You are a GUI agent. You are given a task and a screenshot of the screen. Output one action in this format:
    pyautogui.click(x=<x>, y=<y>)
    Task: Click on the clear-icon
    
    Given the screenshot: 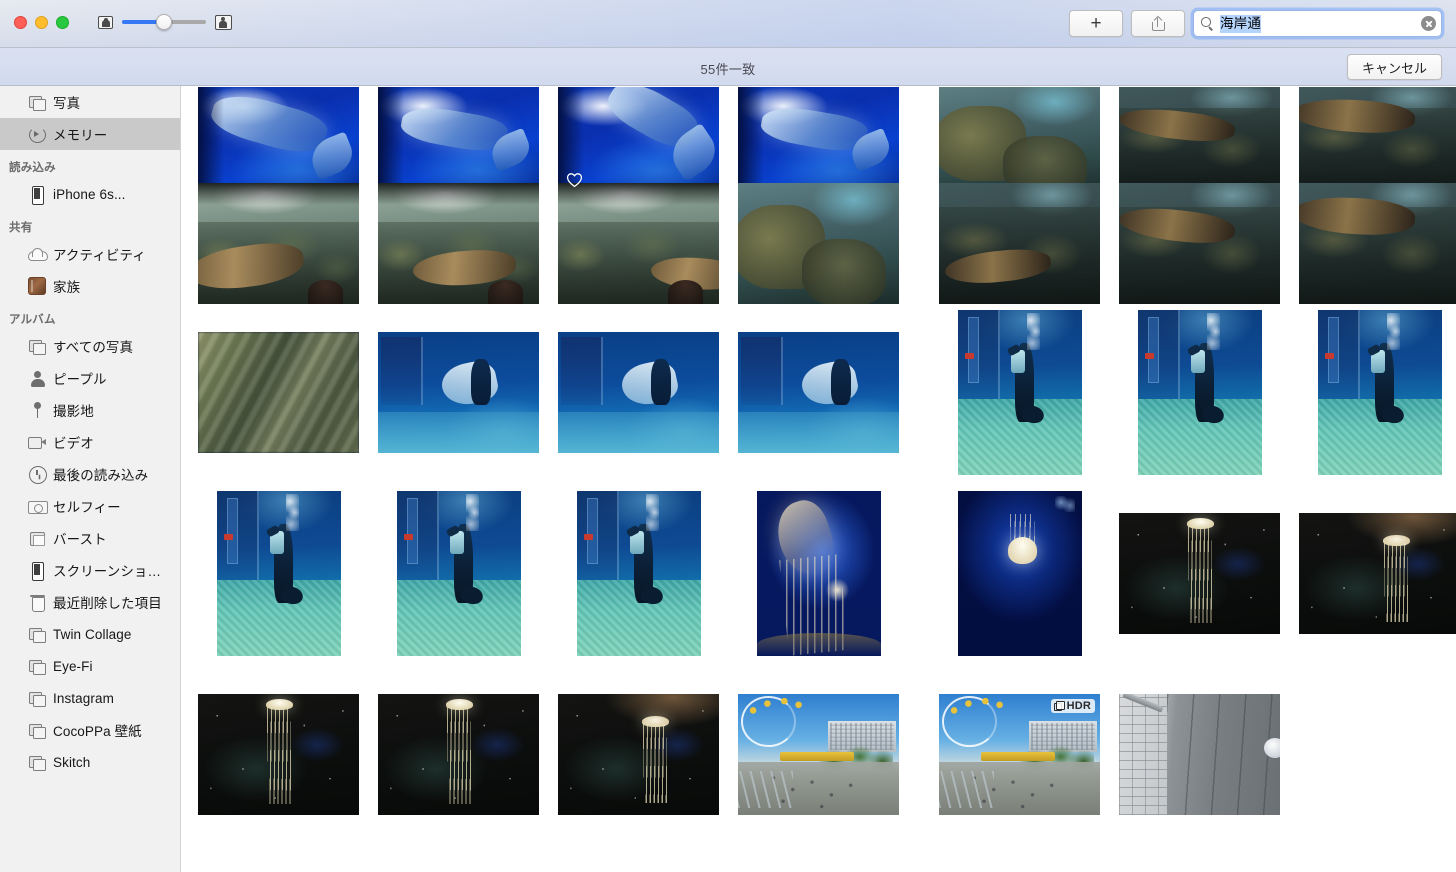 What is the action you would take?
    pyautogui.click(x=1428, y=23)
    